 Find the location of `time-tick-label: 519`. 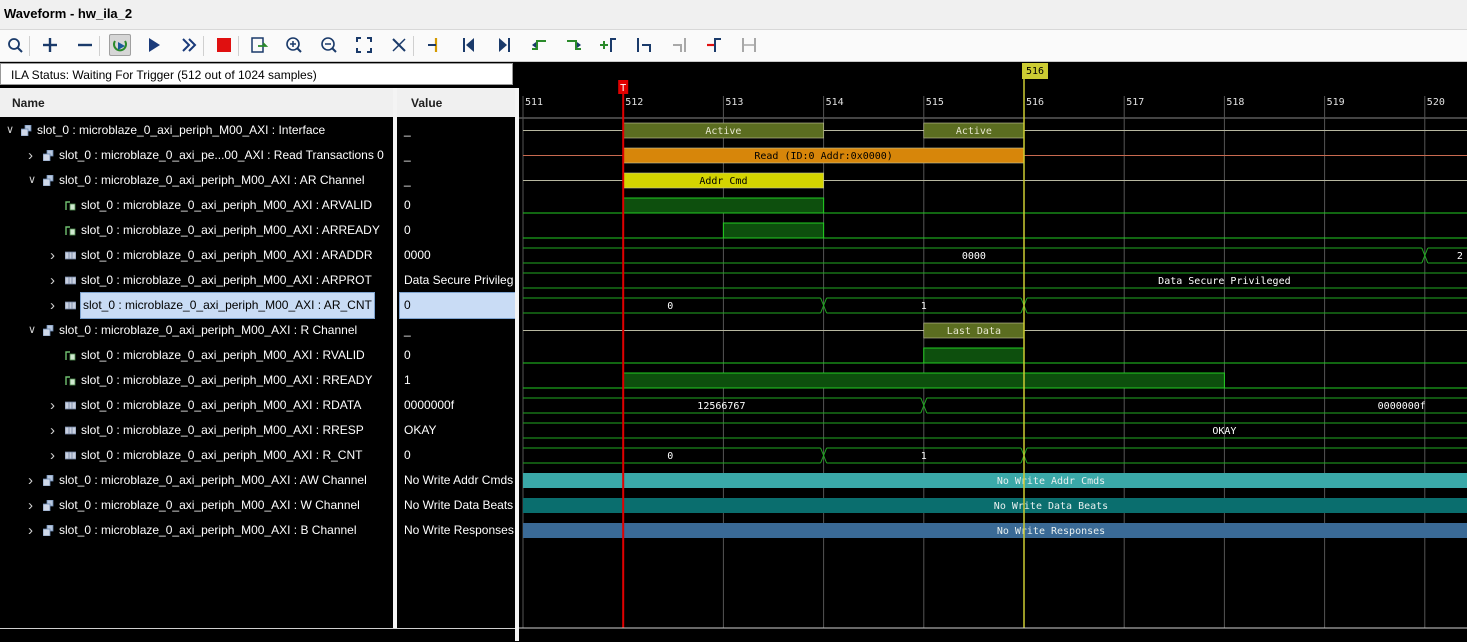

time-tick-label: 519 is located at coordinates (1336, 102).